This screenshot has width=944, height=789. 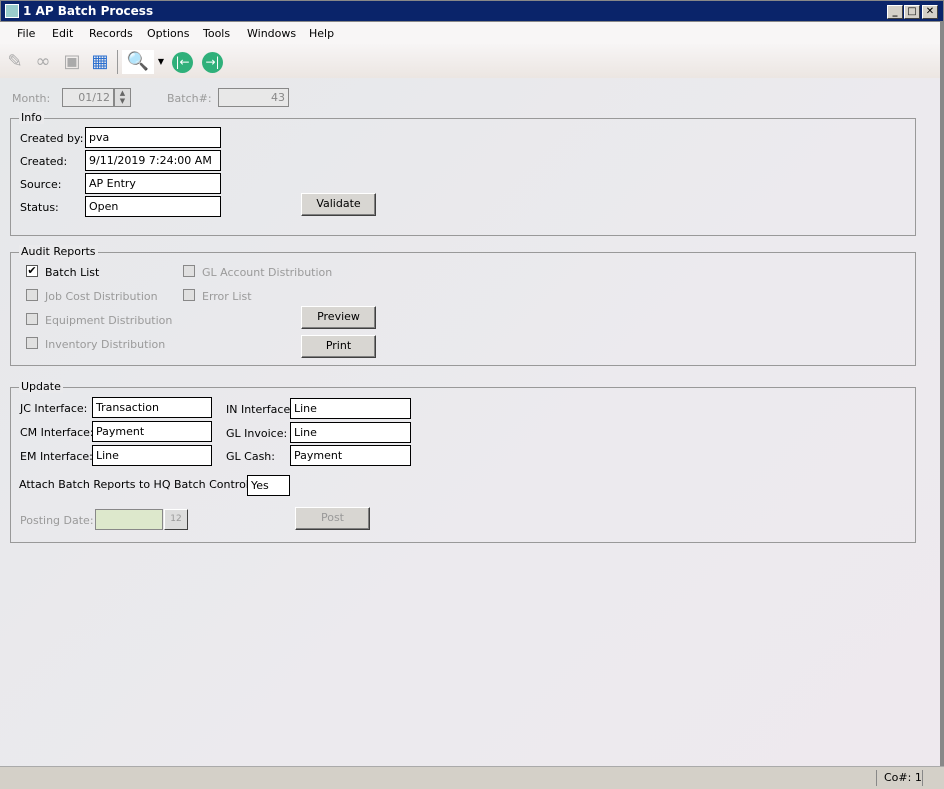 I want to click on form-icon, so click(x=12, y=11).